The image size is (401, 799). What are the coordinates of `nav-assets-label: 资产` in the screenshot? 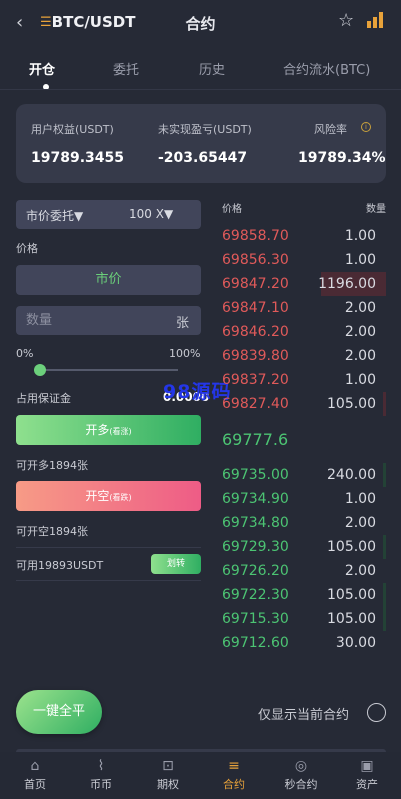 It's located at (367, 784).